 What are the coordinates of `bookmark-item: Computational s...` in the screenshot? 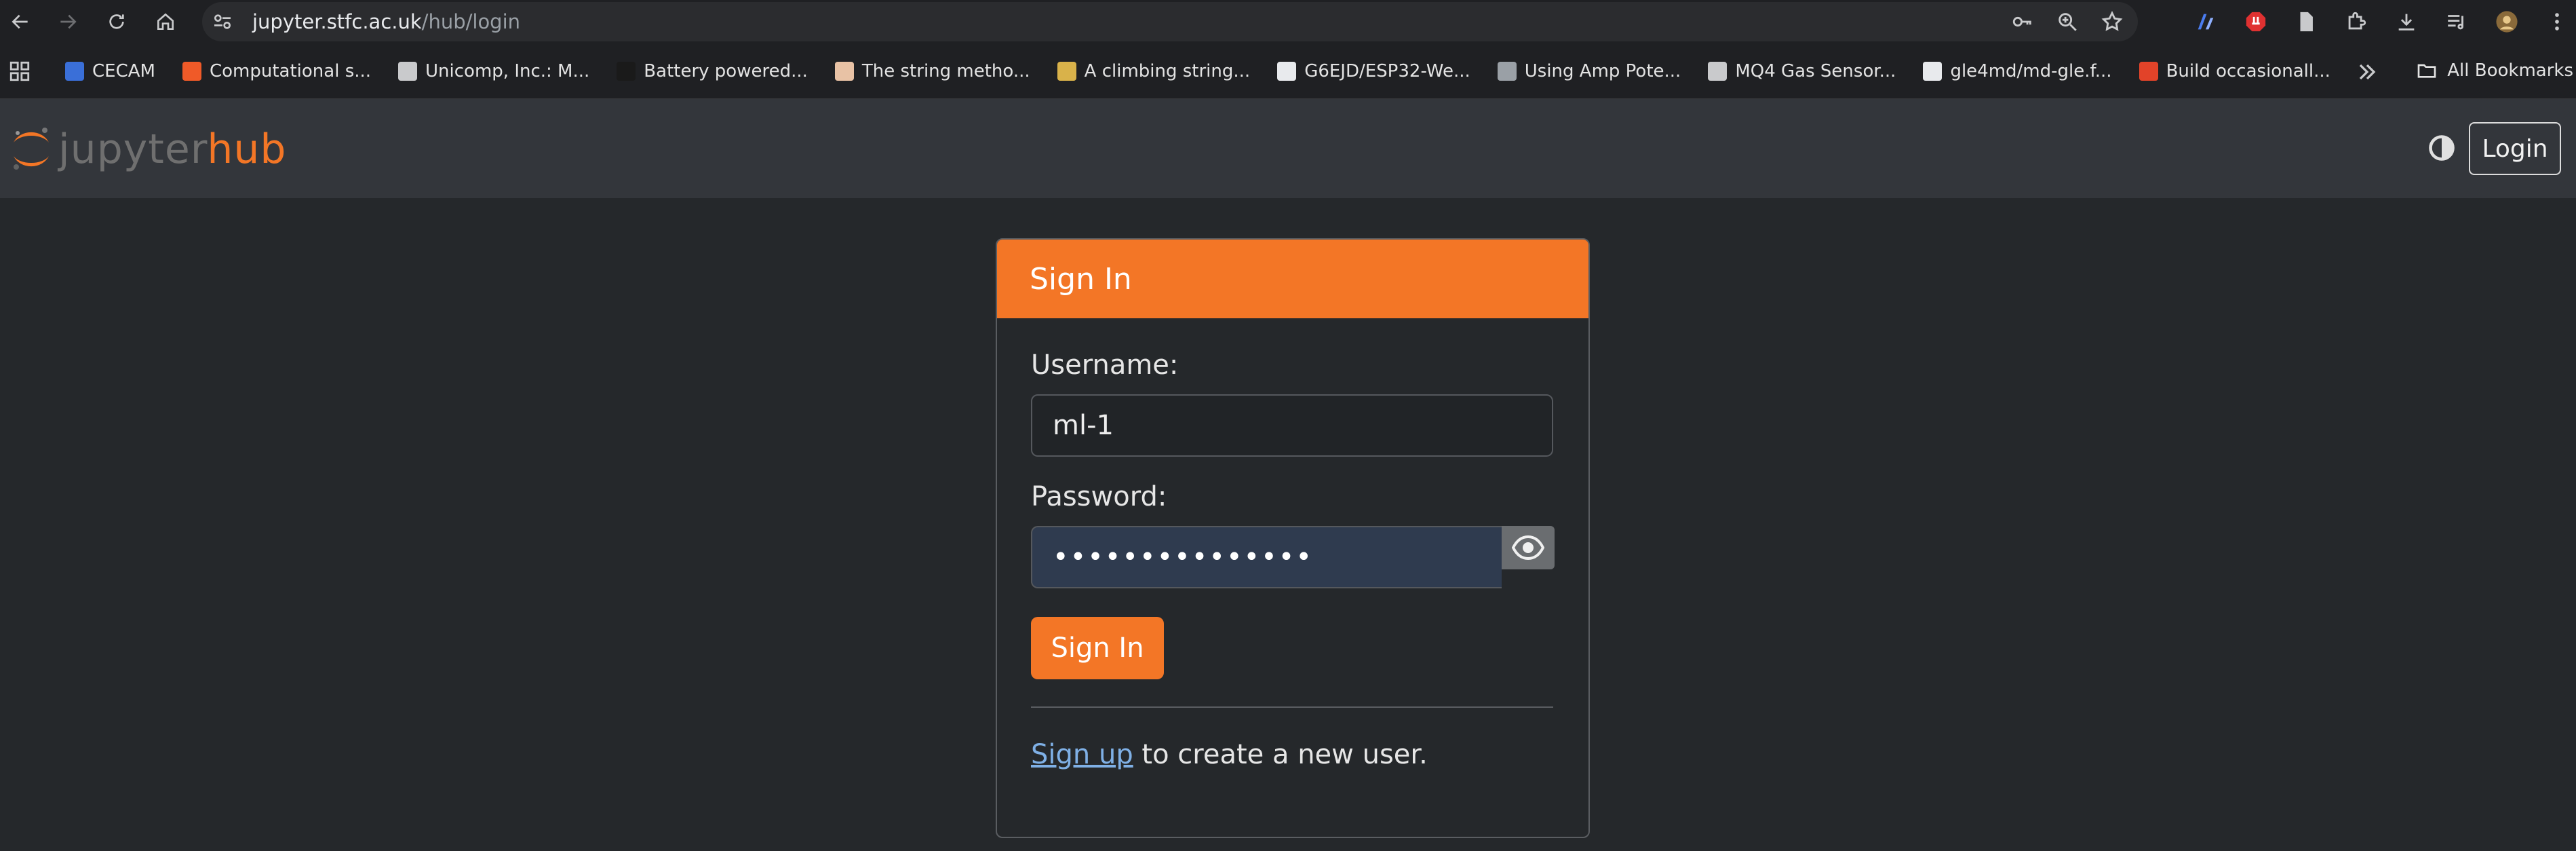 It's located at (276, 71).